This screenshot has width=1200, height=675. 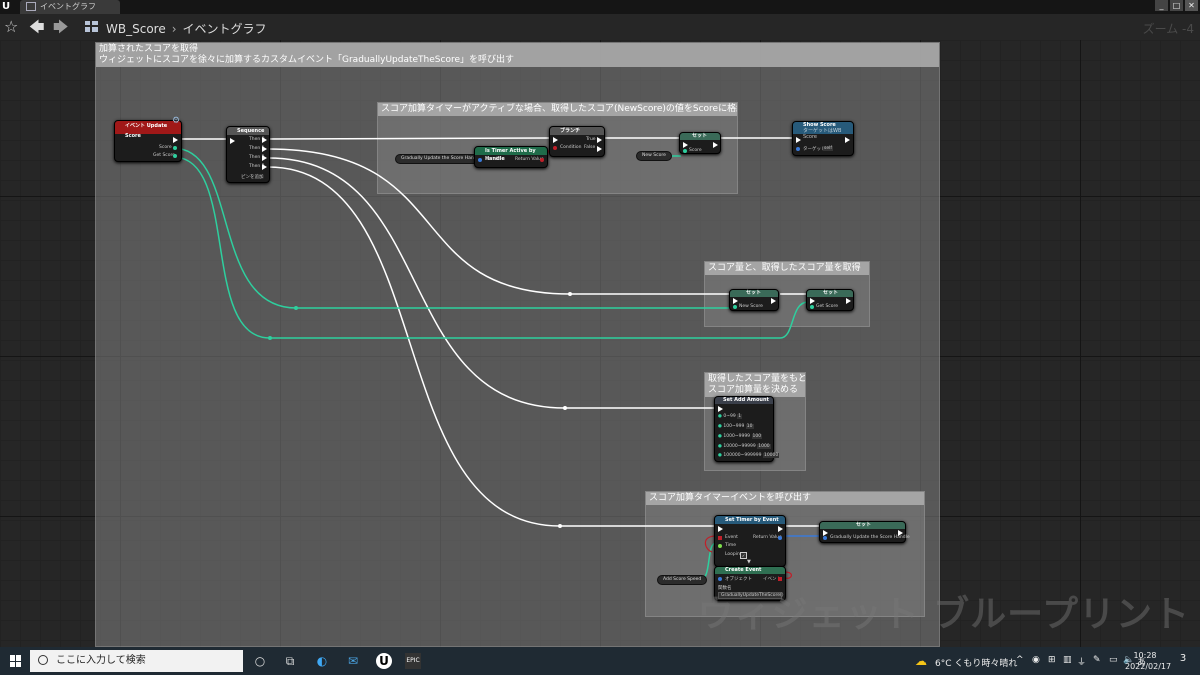 I want to click on tray-app-icon: ◉, so click(x=1036, y=660).